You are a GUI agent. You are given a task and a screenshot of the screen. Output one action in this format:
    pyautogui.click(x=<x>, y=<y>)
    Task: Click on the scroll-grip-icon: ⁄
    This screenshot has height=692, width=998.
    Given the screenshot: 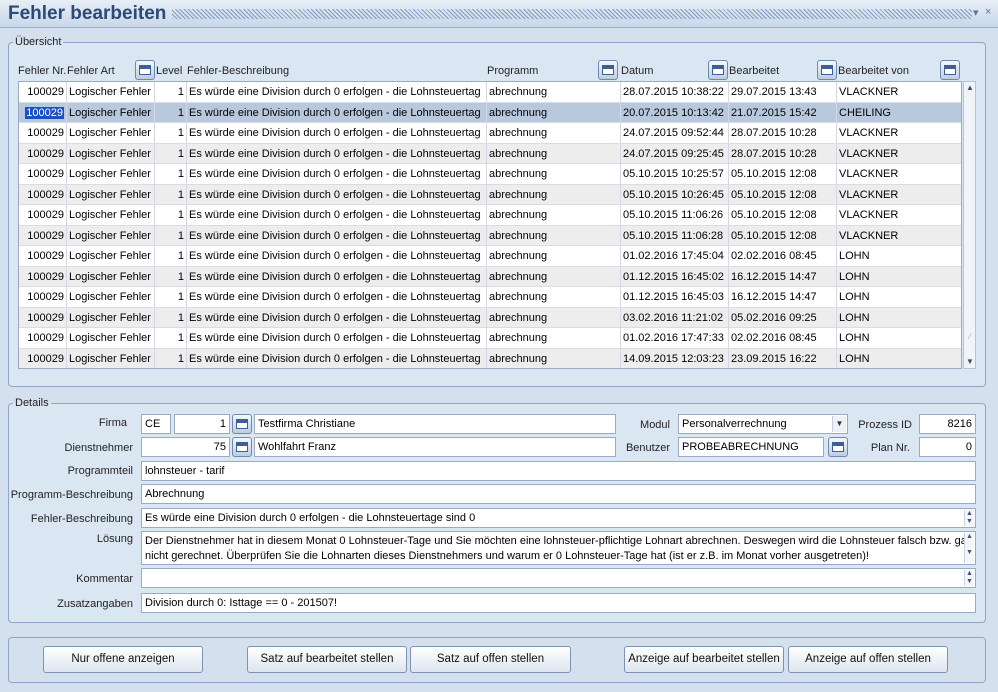 What is the action you would take?
    pyautogui.click(x=970, y=337)
    